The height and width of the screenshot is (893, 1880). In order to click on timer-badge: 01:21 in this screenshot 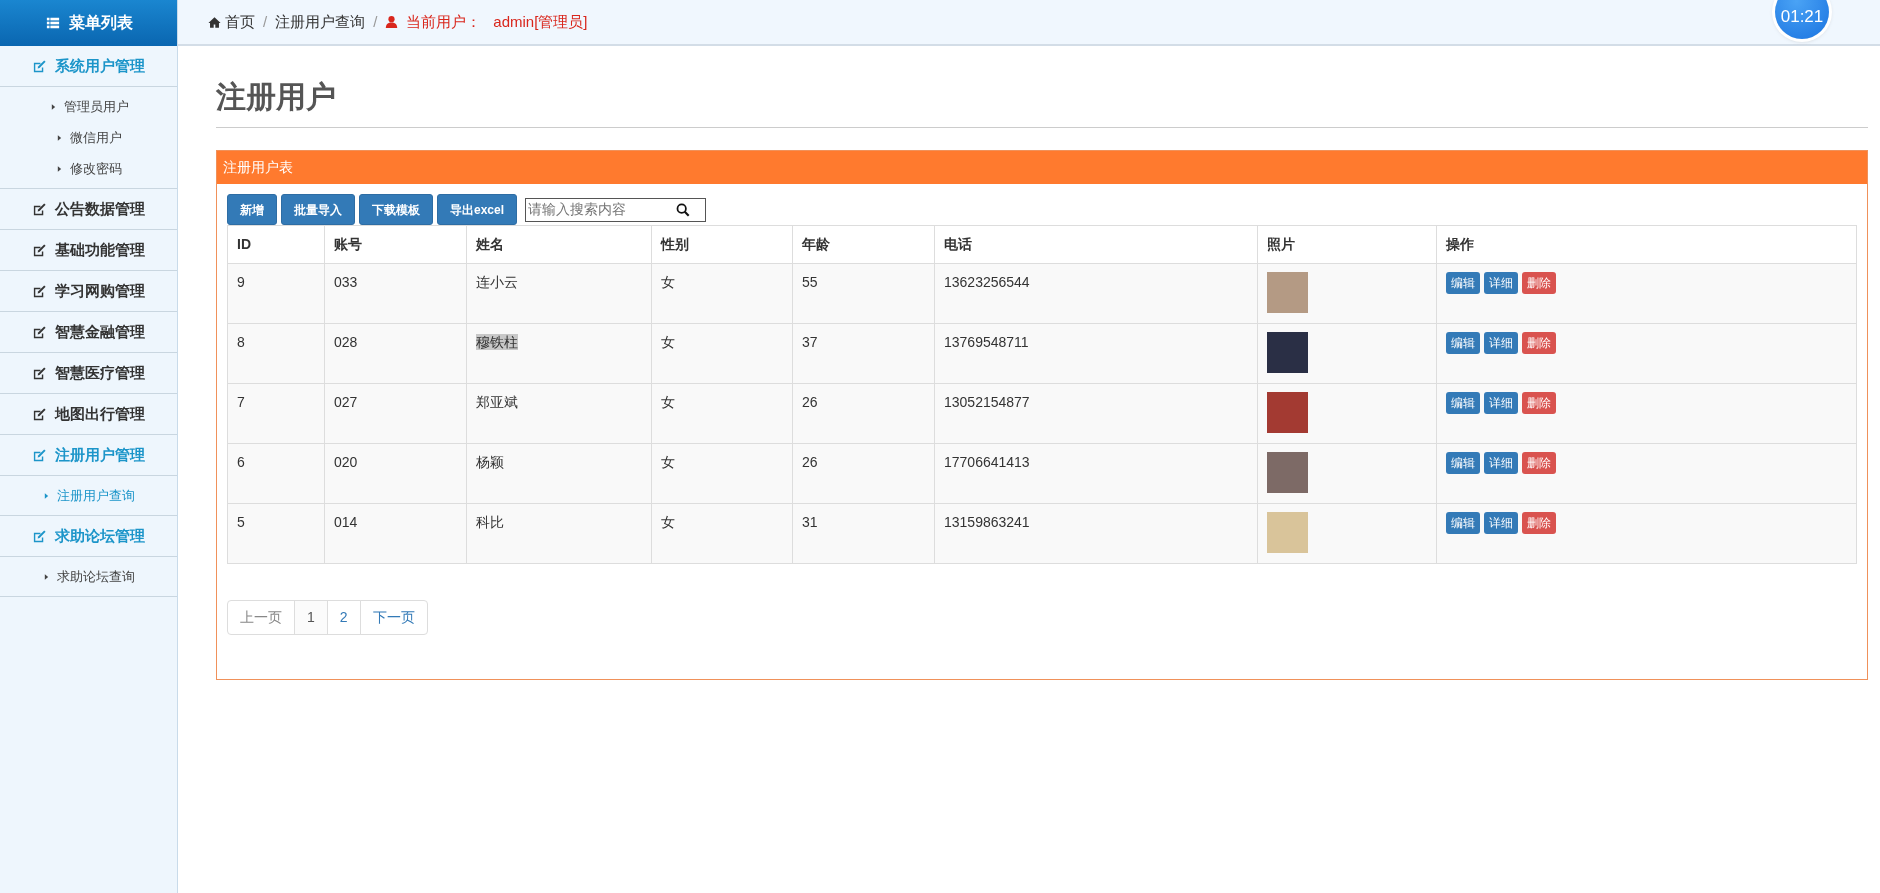, I will do `click(1802, 19)`.